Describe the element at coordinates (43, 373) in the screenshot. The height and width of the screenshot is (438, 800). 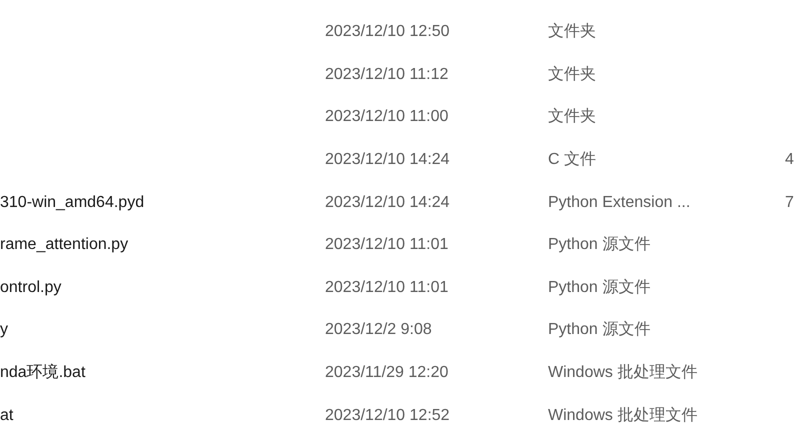
I see `file-name: nda环境.bat` at that location.